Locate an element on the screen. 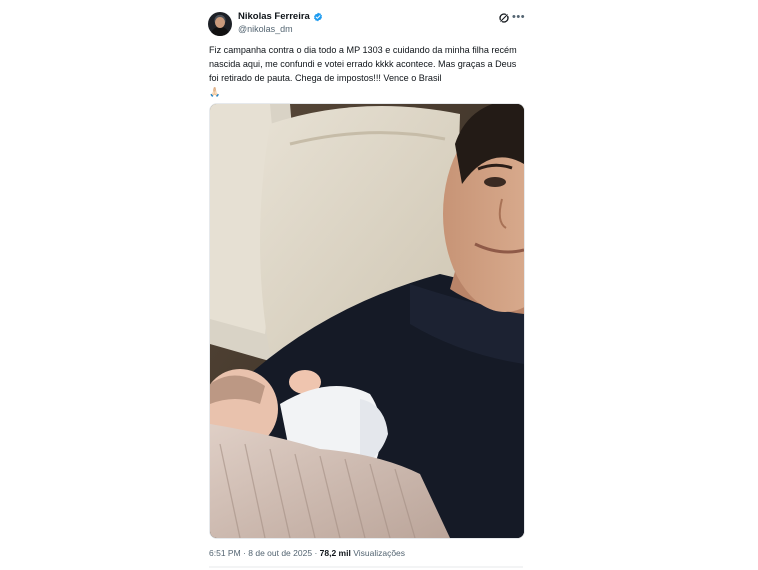 The height and width of the screenshot is (570, 758). views-label: Visualizações is located at coordinates (379, 553).